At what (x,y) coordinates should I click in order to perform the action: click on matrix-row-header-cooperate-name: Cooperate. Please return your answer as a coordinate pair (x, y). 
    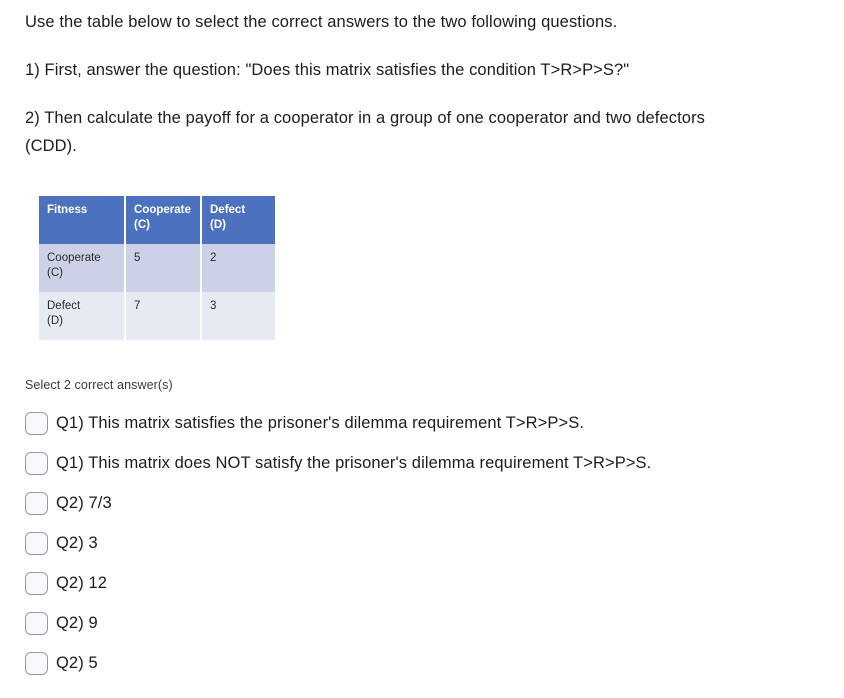
    Looking at the image, I should click on (74, 258).